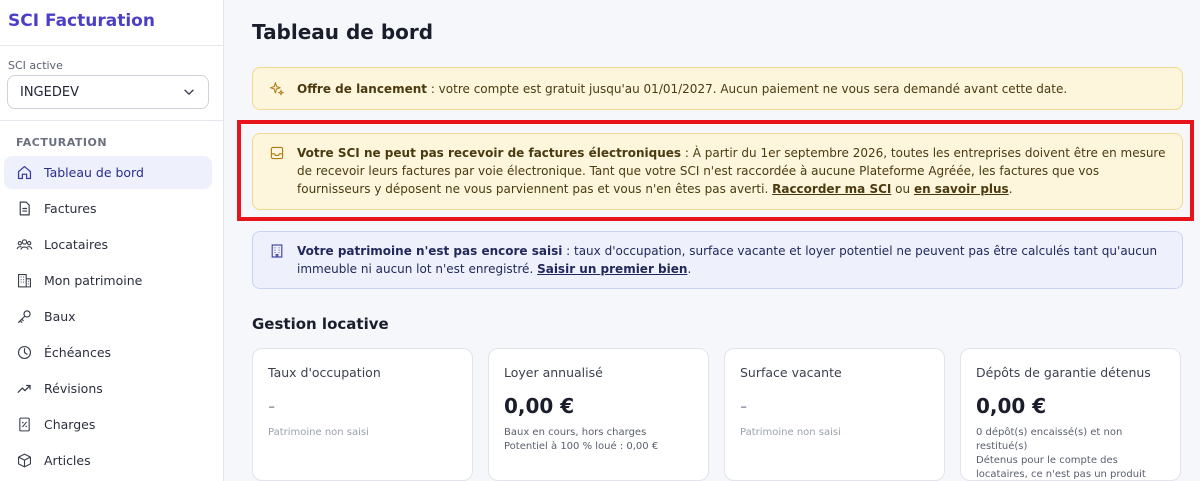  Describe the element at coordinates (575, 432) in the screenshot. I see `card-sub-line: Baux en cours, hors charges` at that location.